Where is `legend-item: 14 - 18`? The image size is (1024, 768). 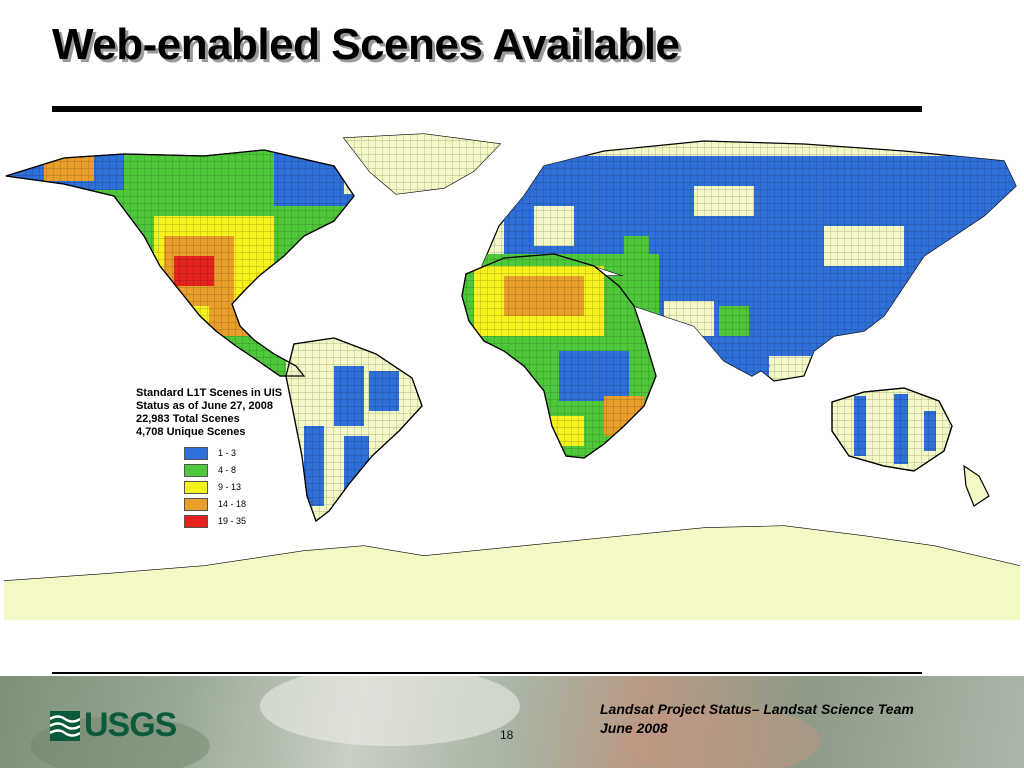 legend-item: 14 - 18 is located at coordinates (233, 504).